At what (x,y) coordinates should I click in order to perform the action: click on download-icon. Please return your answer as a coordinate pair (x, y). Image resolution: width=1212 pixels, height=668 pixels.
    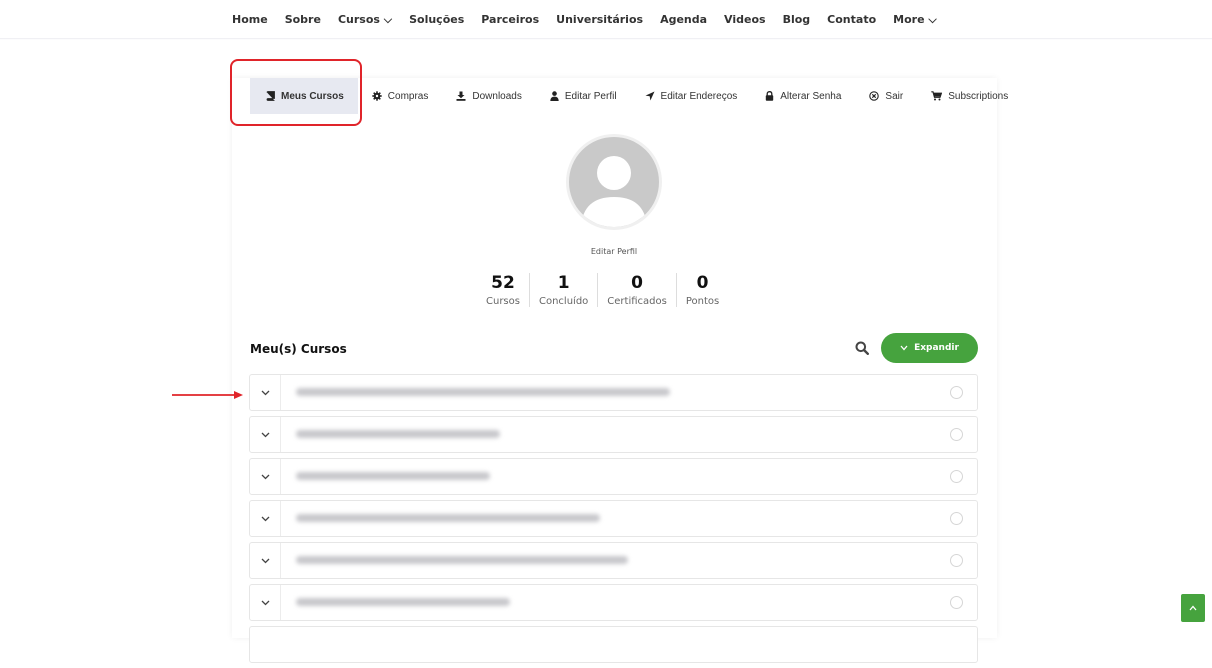
    Looking at the image, I should click on (461, 96).